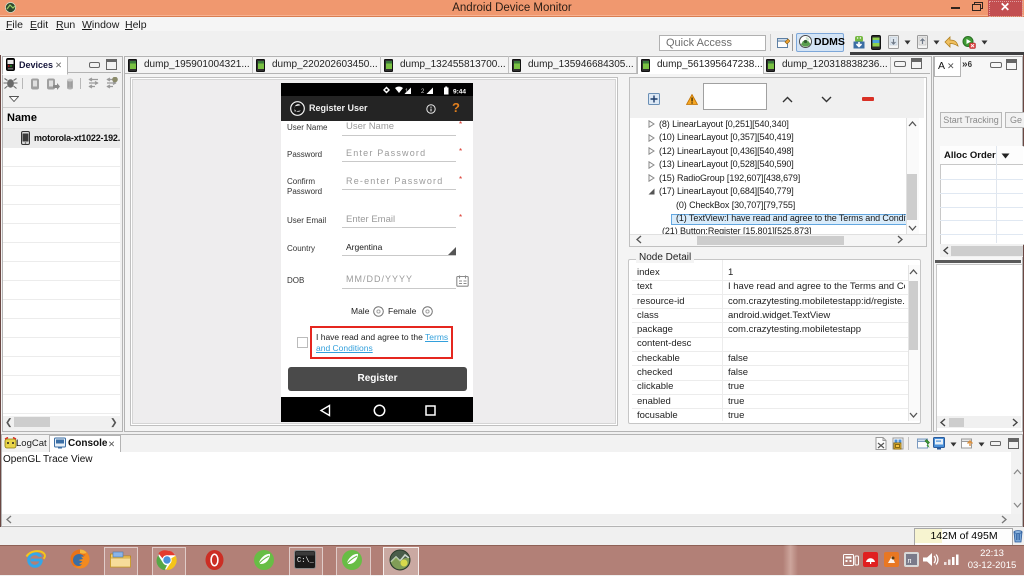 Image resolution: width=1024 pixels, height=576 pixels. Describe the element at coordinates (910, 560) in the screenshot. I see `svg-text: n` at that location.